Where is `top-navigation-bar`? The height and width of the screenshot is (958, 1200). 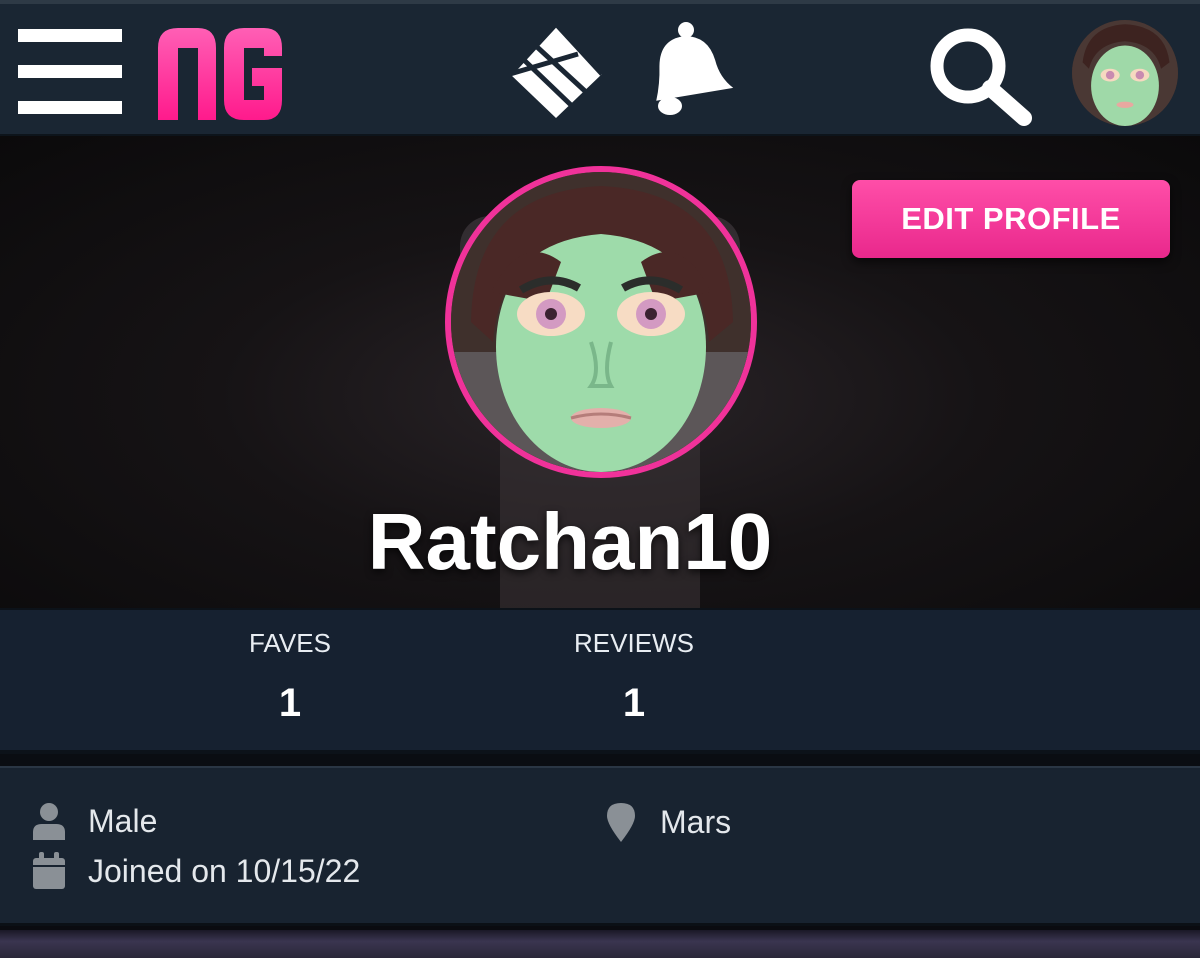 top-navigation-bar is located at coordinates (600, 68).